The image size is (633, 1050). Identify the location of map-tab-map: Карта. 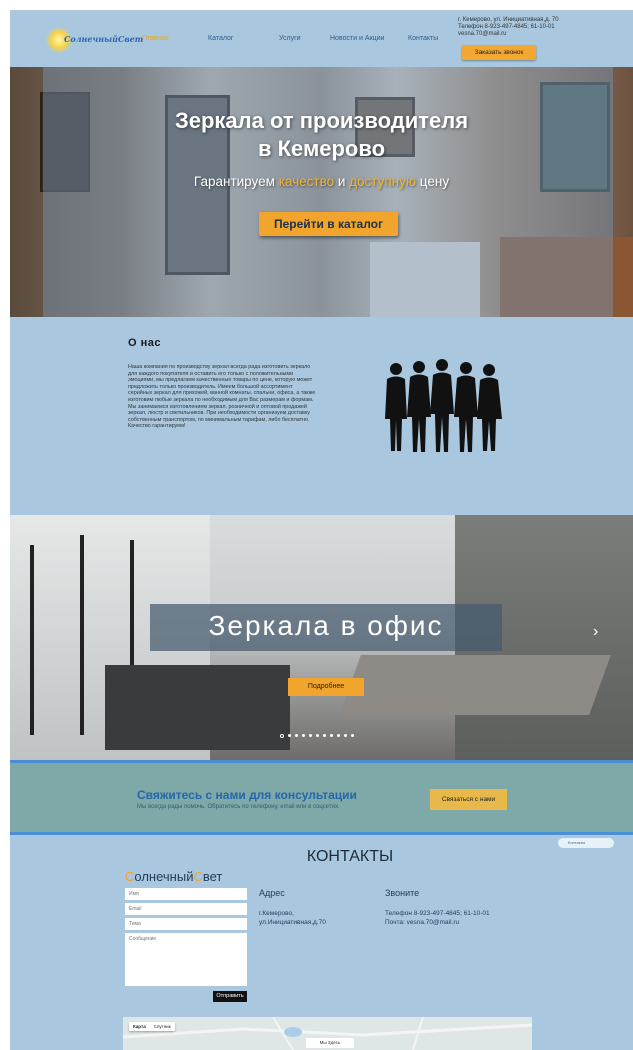
(139, 1026).